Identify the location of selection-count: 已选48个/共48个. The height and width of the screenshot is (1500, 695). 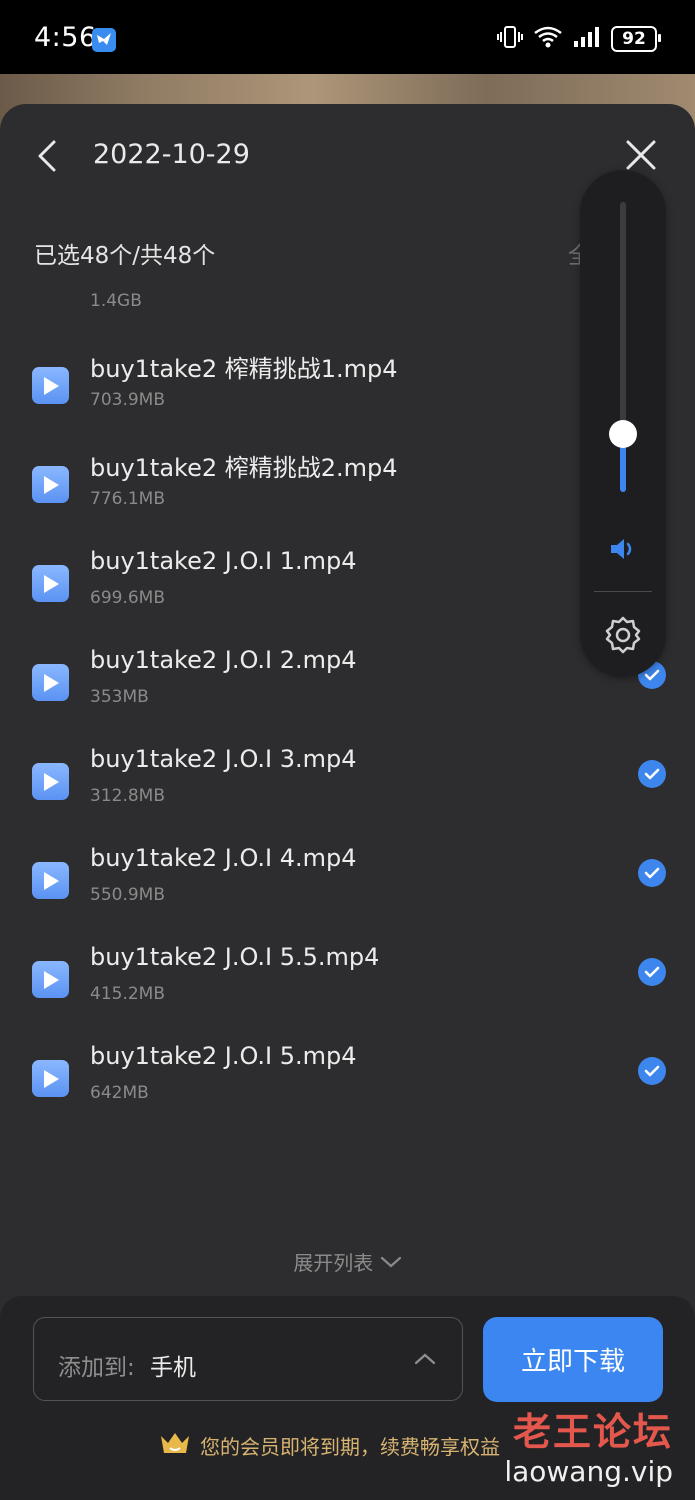
(125, 256).